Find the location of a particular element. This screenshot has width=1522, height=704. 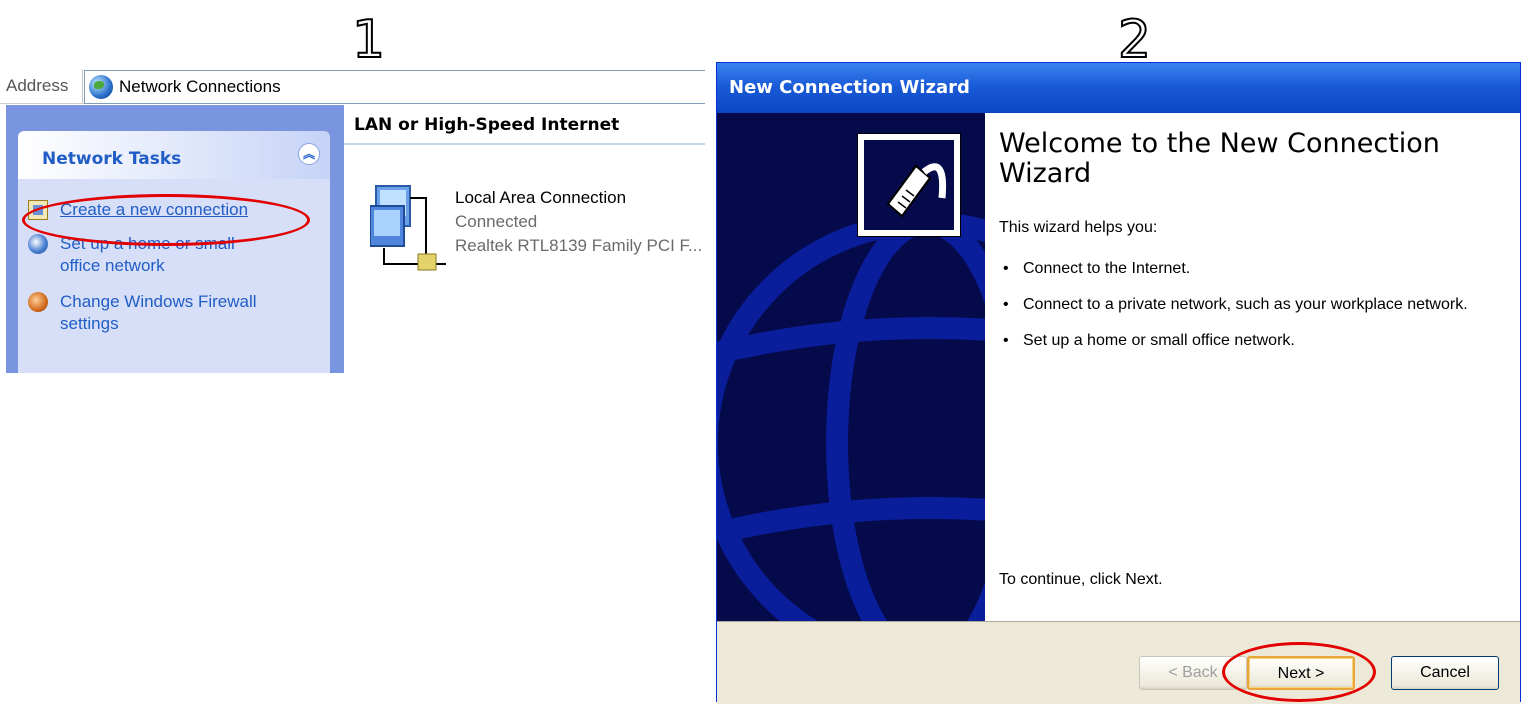

task-label: Change Windows Firewall settings is located at coordinates (169, 313).